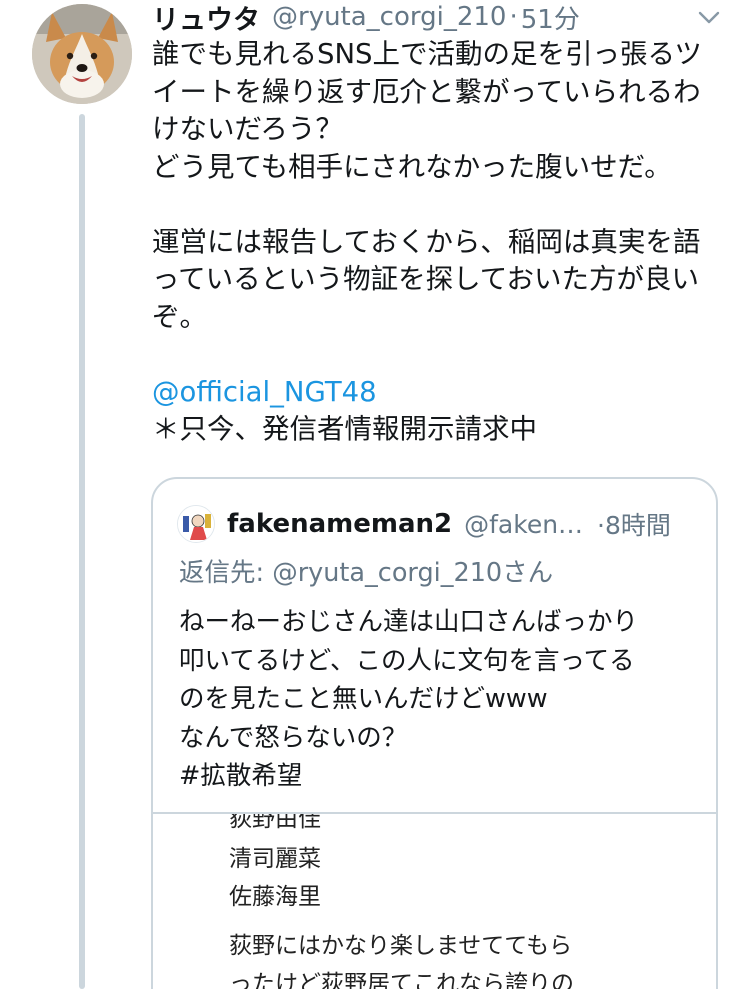 Image resolution: width=750 pixels, height=989 pixels. Describe the element at coordinates (82, 551) in the screenshot. I see `thread-line` at that location.